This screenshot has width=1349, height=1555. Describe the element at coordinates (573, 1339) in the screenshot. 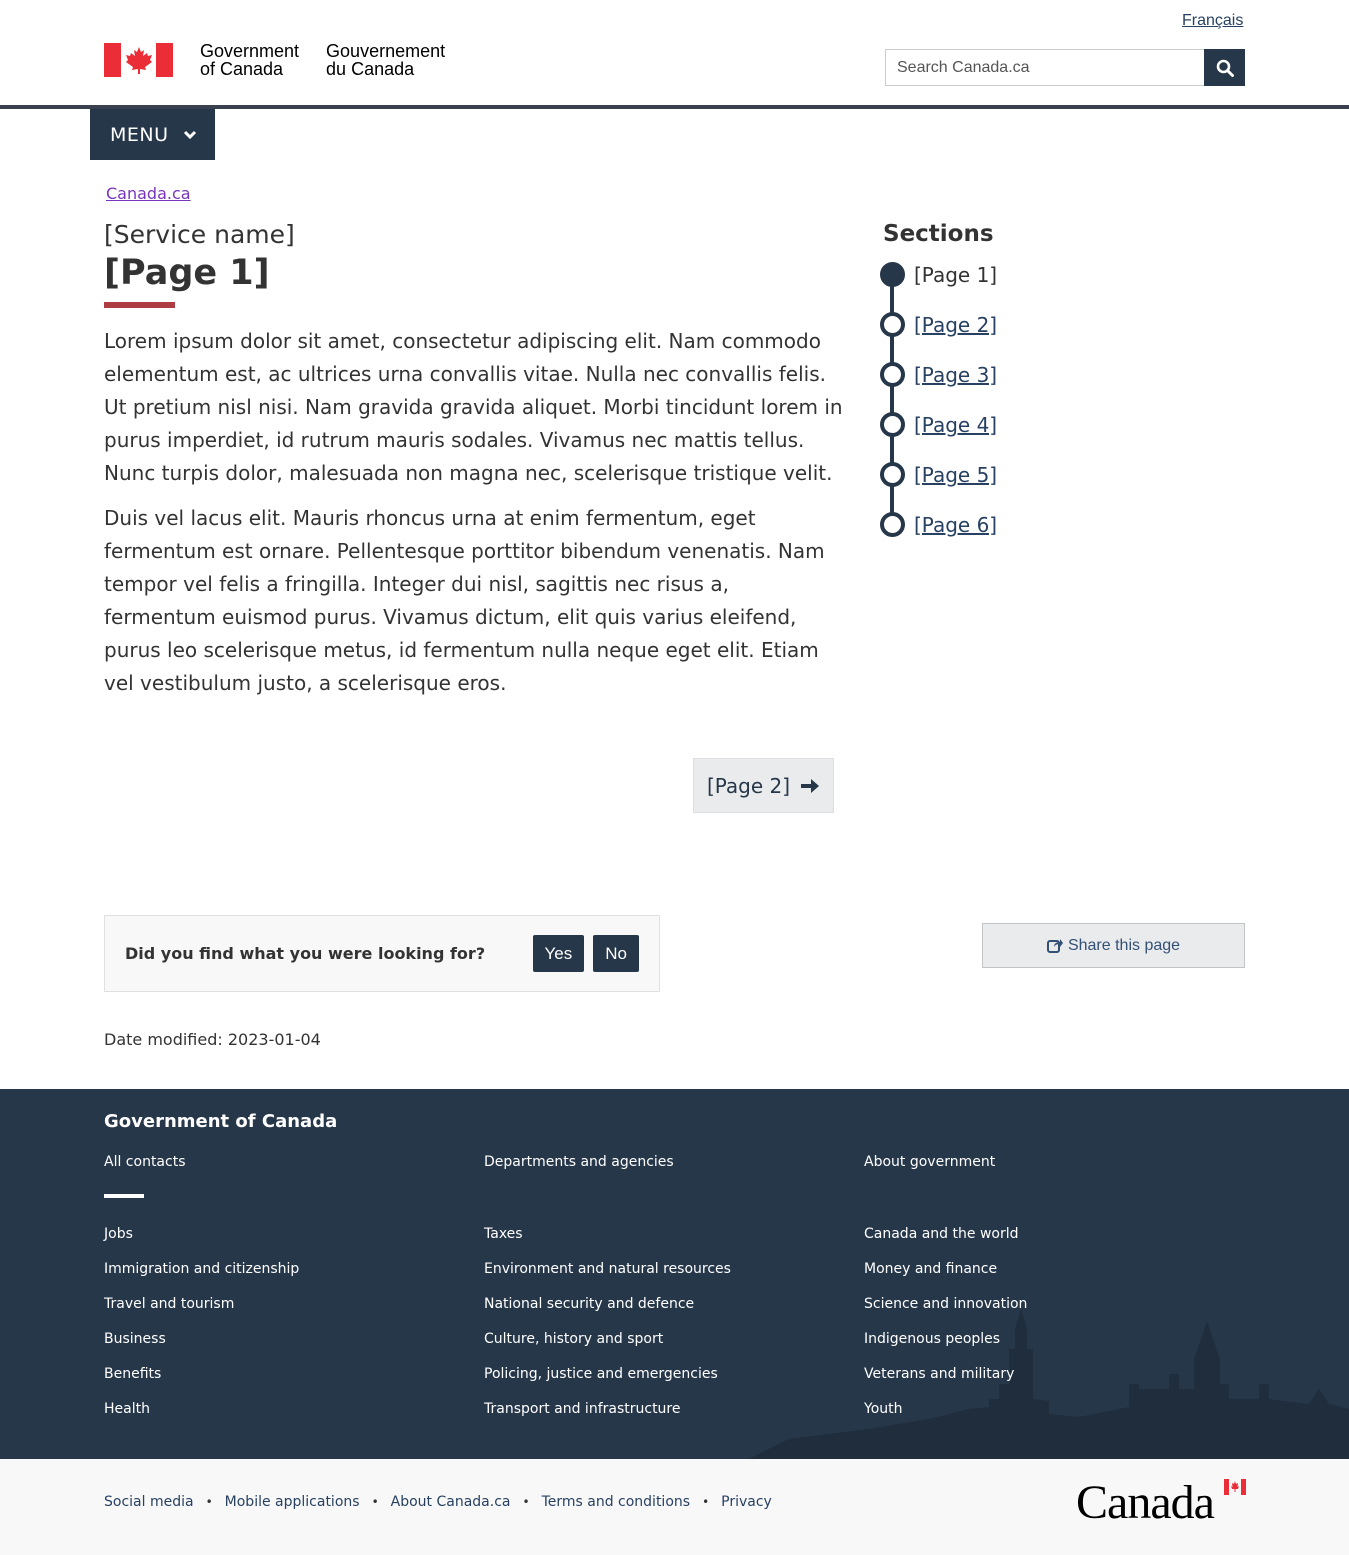

I see `footer-link: Culture, history and sport` at that location.